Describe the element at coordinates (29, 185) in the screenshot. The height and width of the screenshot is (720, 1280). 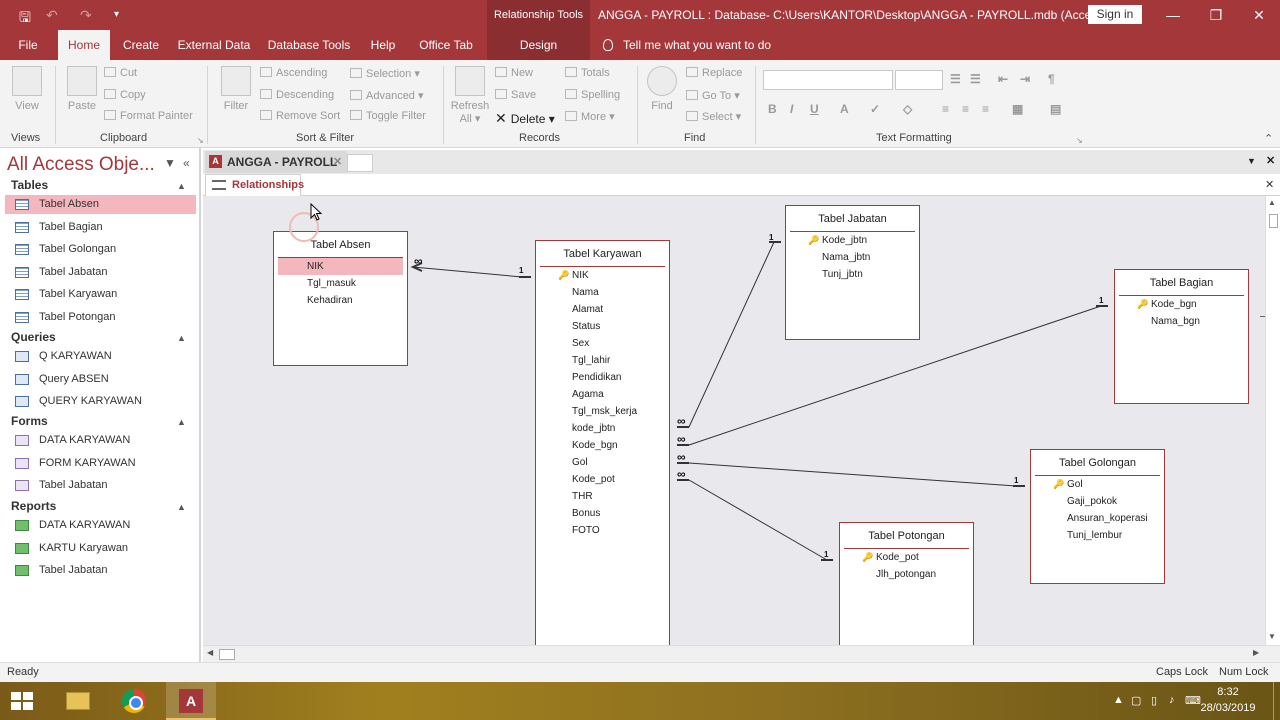
I see `nav-section-tables: Tables` at that location.